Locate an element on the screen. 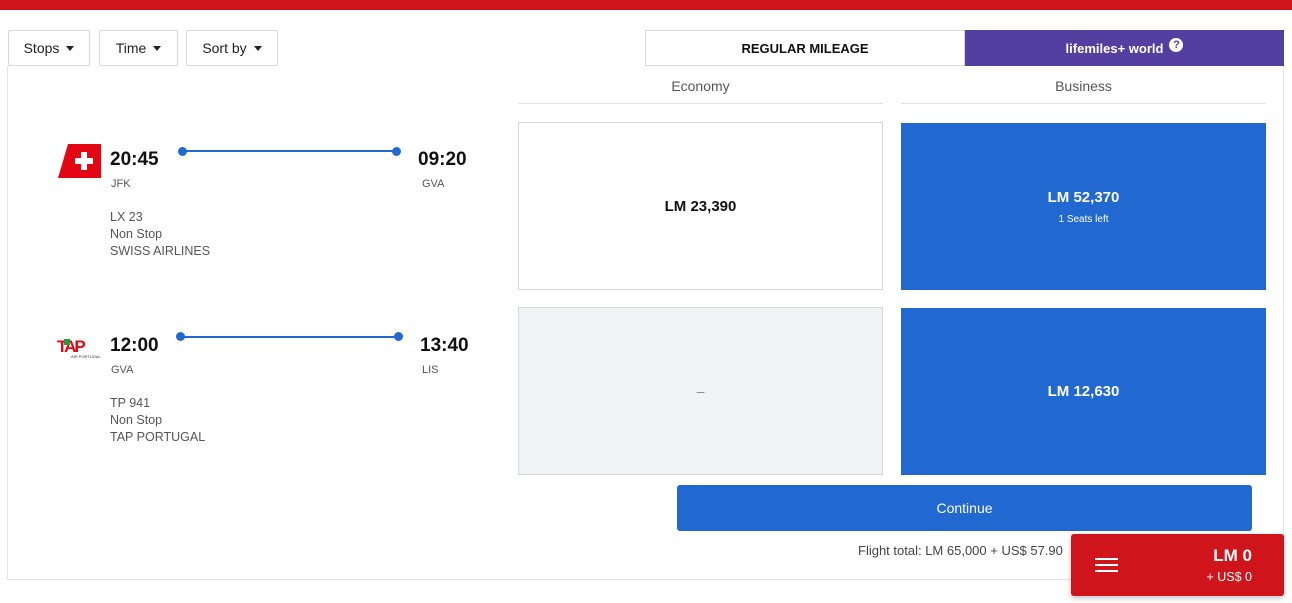  business-fare-price: LM 12,630 is located at coordinates (1083, 391).